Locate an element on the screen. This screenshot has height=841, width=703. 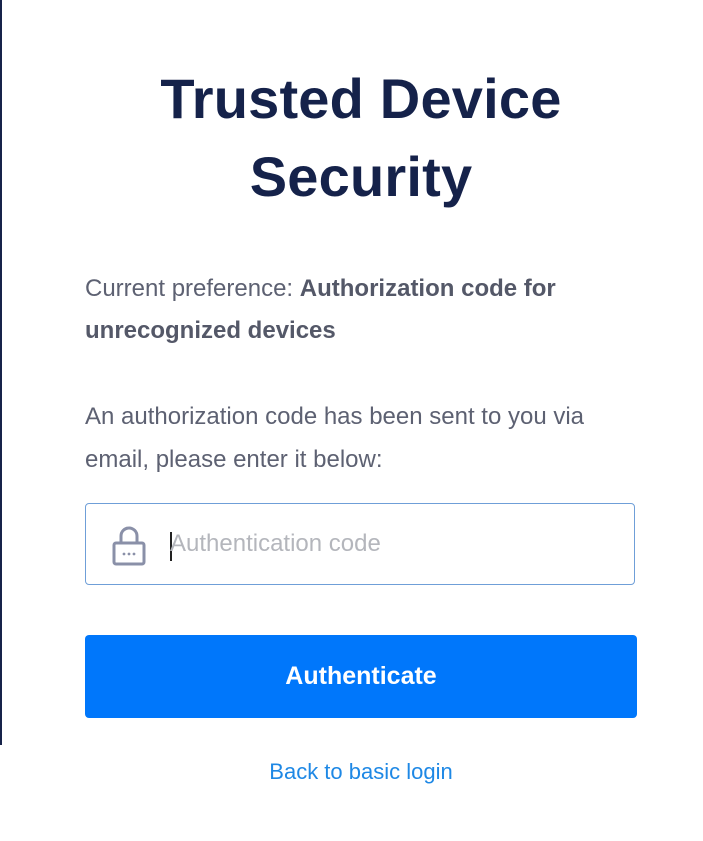
back-to-basic-login-link: Back to basic login is located at coordinates (351, 772).